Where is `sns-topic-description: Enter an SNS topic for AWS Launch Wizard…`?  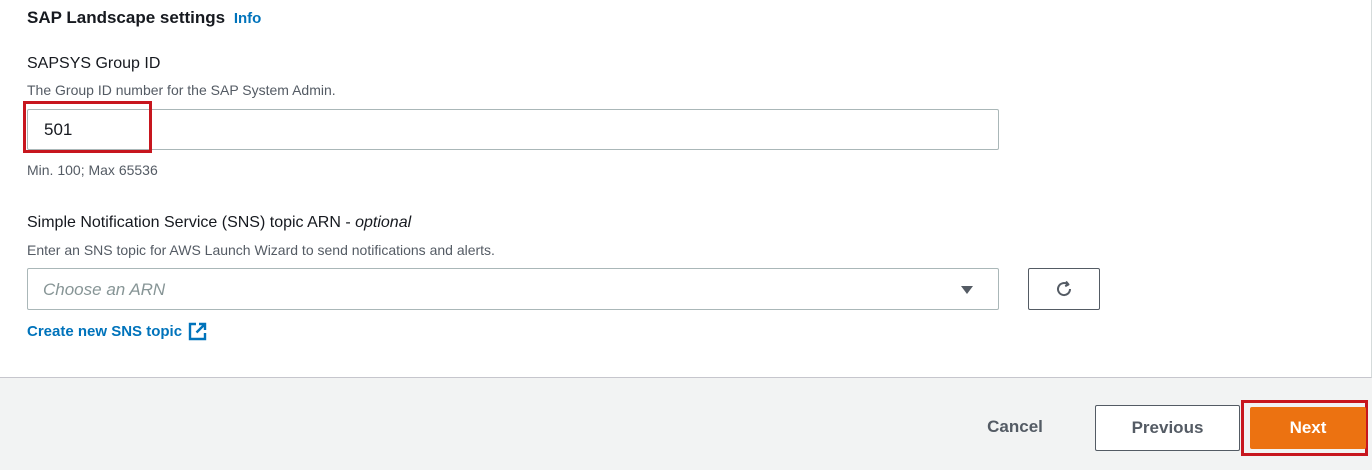 sns-topic-description: Enter an SNS topic for AWS Launch Wizard… is located at coordinates (261, 250).